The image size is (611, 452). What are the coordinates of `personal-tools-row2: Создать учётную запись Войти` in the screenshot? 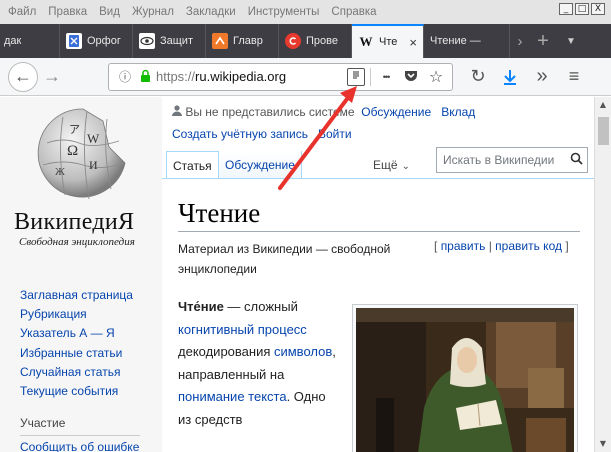 It's located at (262, 134).